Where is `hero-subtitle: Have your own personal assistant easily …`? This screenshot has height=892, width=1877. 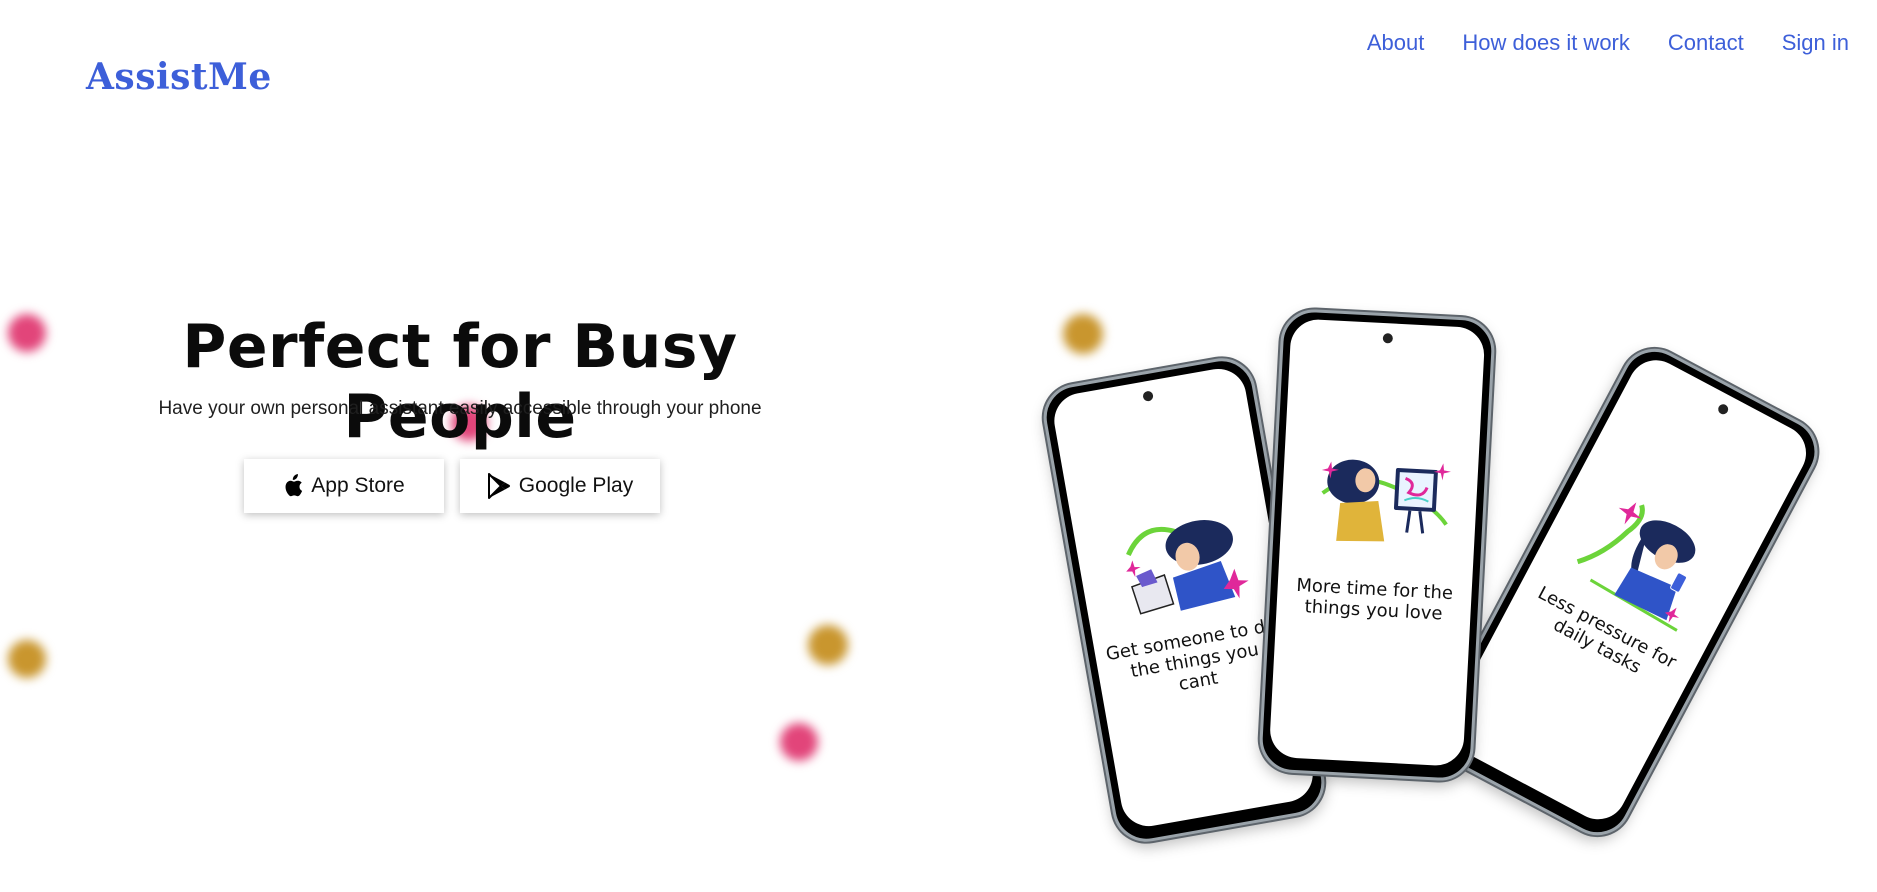 hero-subtitle: Have your own personal assistant easily … is located at coordinates (460, 408).